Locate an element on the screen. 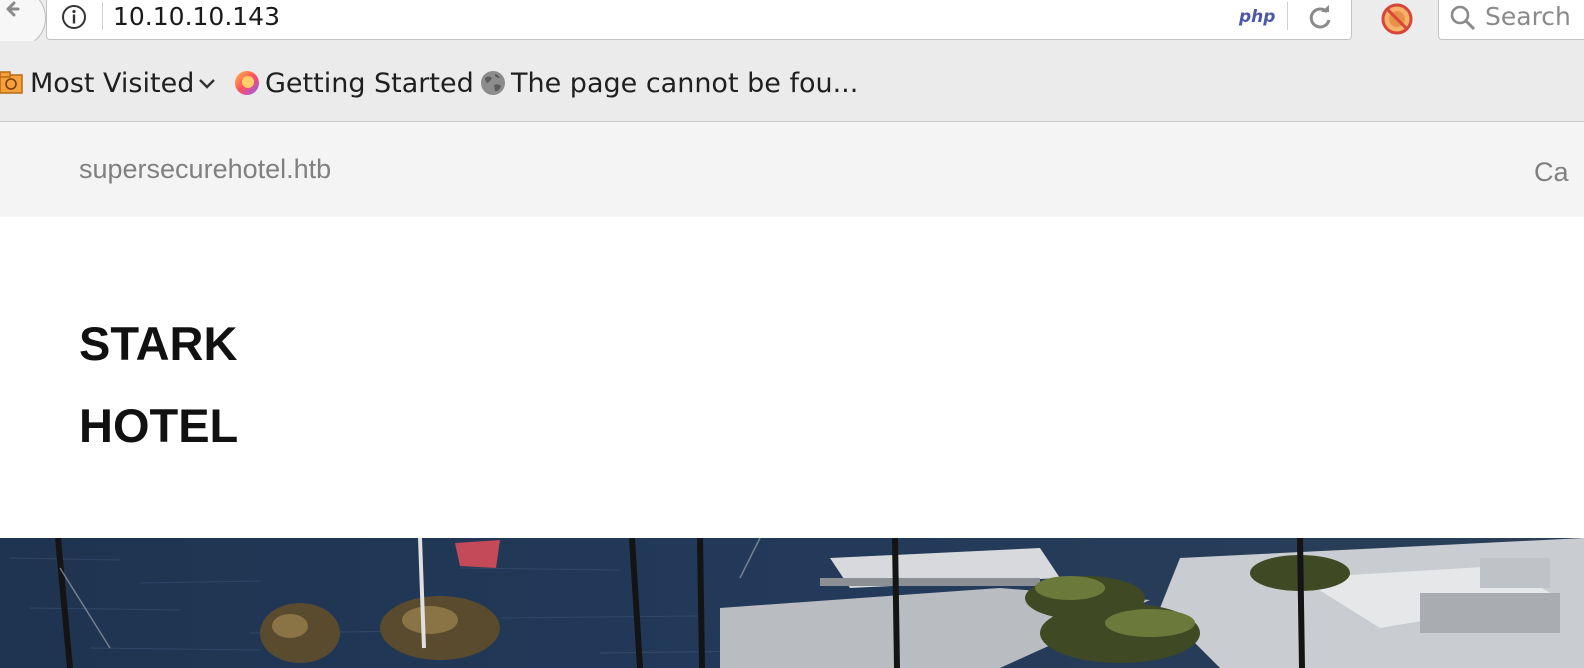 The height and width of the screenshot is (668, 1584). extension-blocker-icon is located at coordinates (1397, 19).